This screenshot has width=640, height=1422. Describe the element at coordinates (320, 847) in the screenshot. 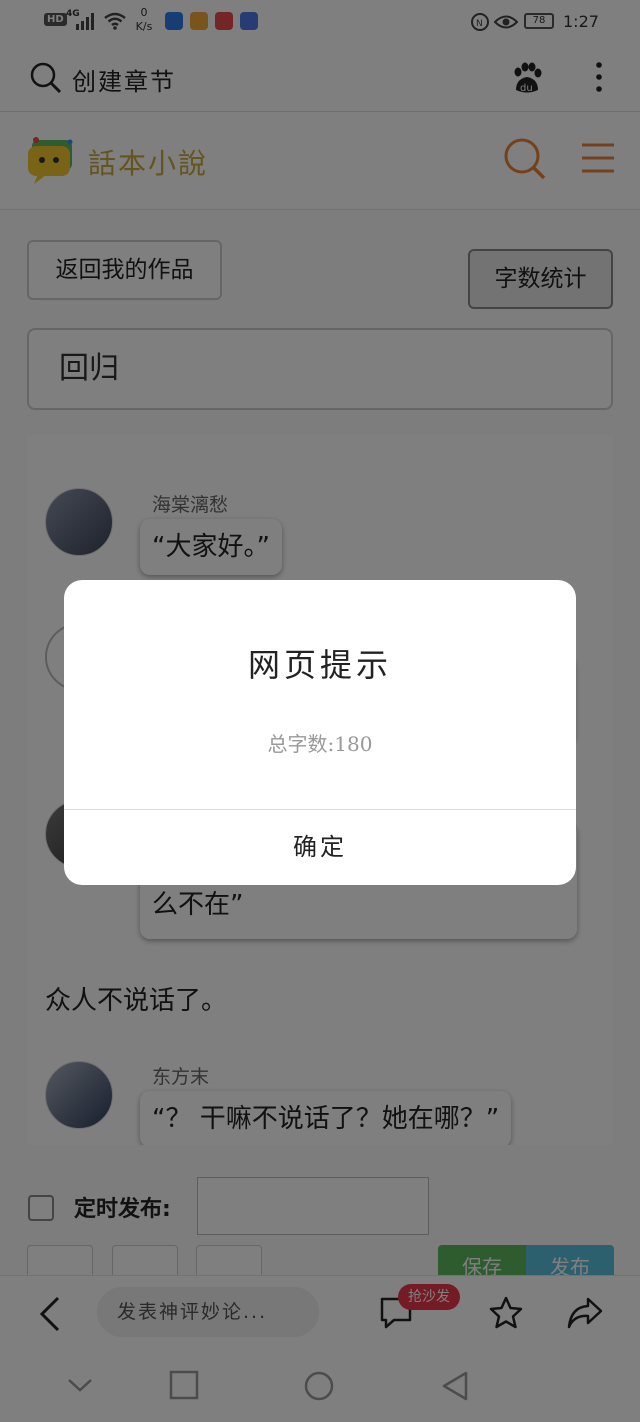

I see `confirm-button: 确定` at that location.